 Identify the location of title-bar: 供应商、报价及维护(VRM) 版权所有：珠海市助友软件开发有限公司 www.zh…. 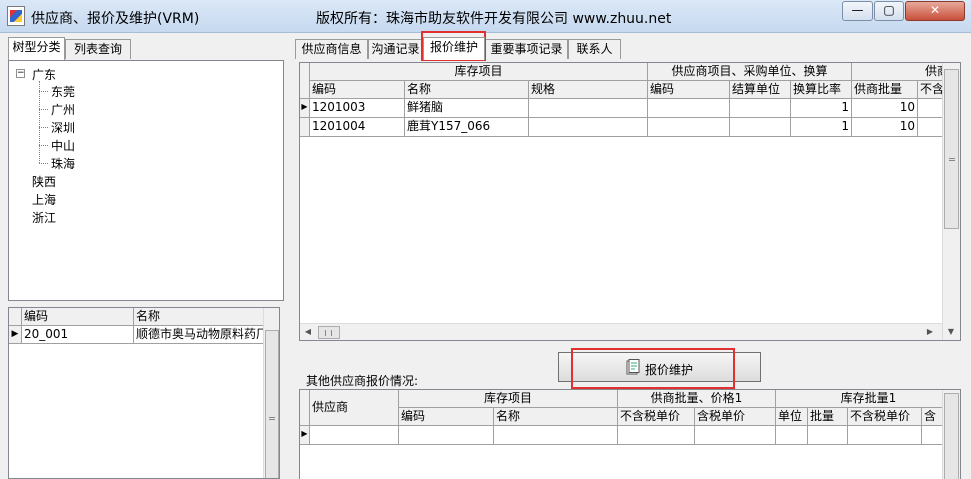
(485, 16).